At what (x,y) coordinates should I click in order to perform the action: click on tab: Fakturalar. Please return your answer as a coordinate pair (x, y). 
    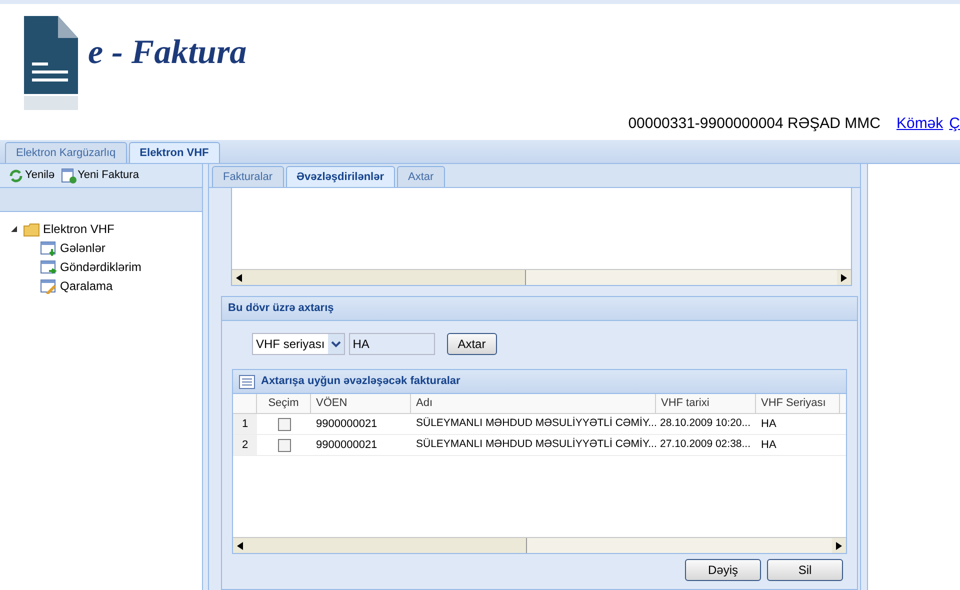
    Looking at the image, I should click on (248, 176).